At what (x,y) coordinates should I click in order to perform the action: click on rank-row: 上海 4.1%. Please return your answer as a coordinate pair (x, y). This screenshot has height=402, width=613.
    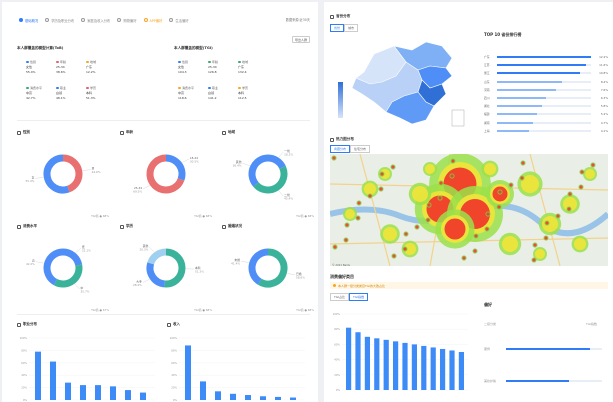
    Looking at the image, I should click on (546, 131).